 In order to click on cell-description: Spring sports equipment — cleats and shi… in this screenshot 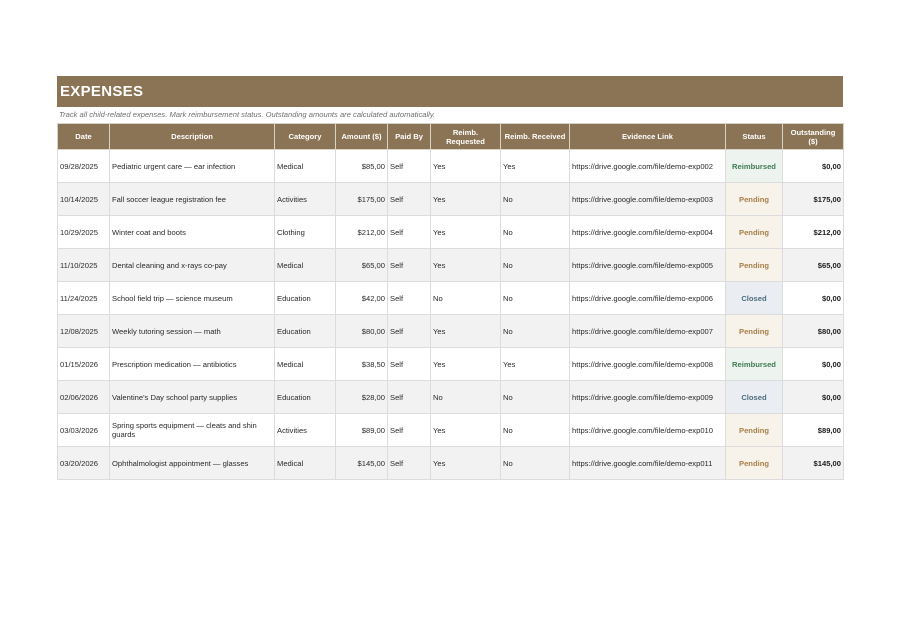, I will do `click(192, 430)`.